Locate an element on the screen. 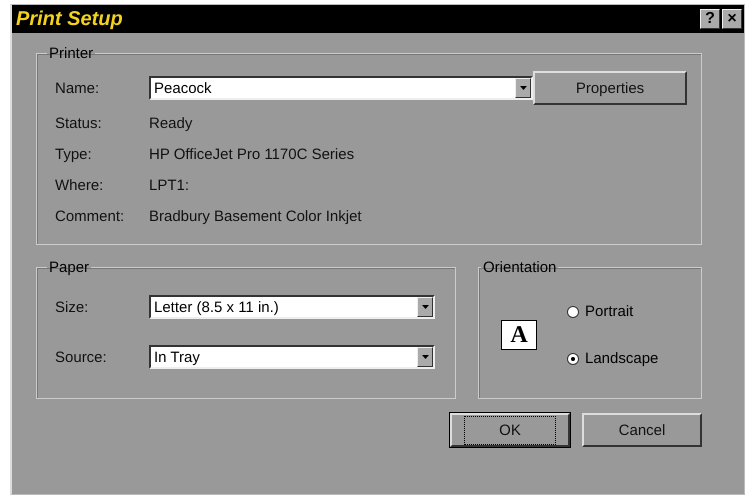 The image size is (745, 495). group-label: Paper is located at coordinates (69, 267).